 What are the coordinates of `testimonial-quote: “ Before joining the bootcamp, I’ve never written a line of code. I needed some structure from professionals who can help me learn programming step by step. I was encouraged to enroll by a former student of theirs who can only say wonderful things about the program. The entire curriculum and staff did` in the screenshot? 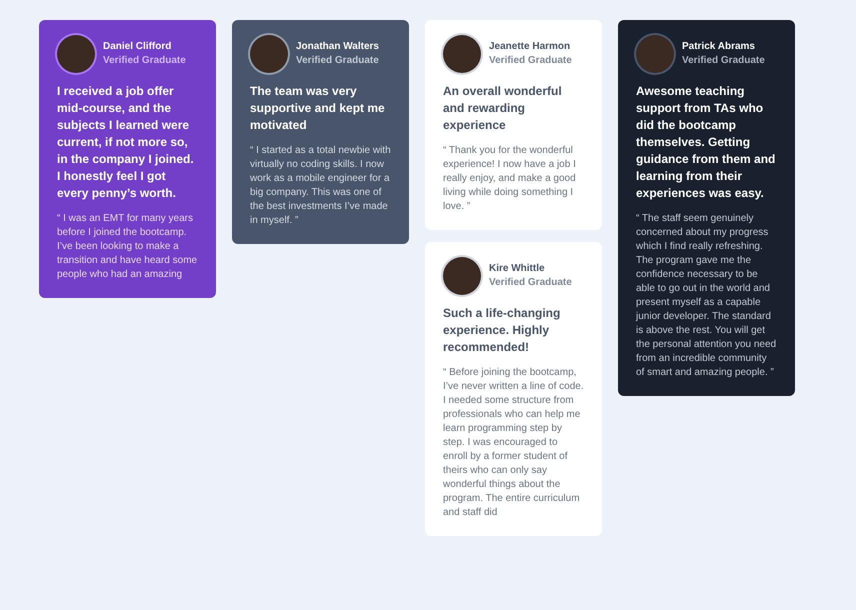 It's located at (513, 443).